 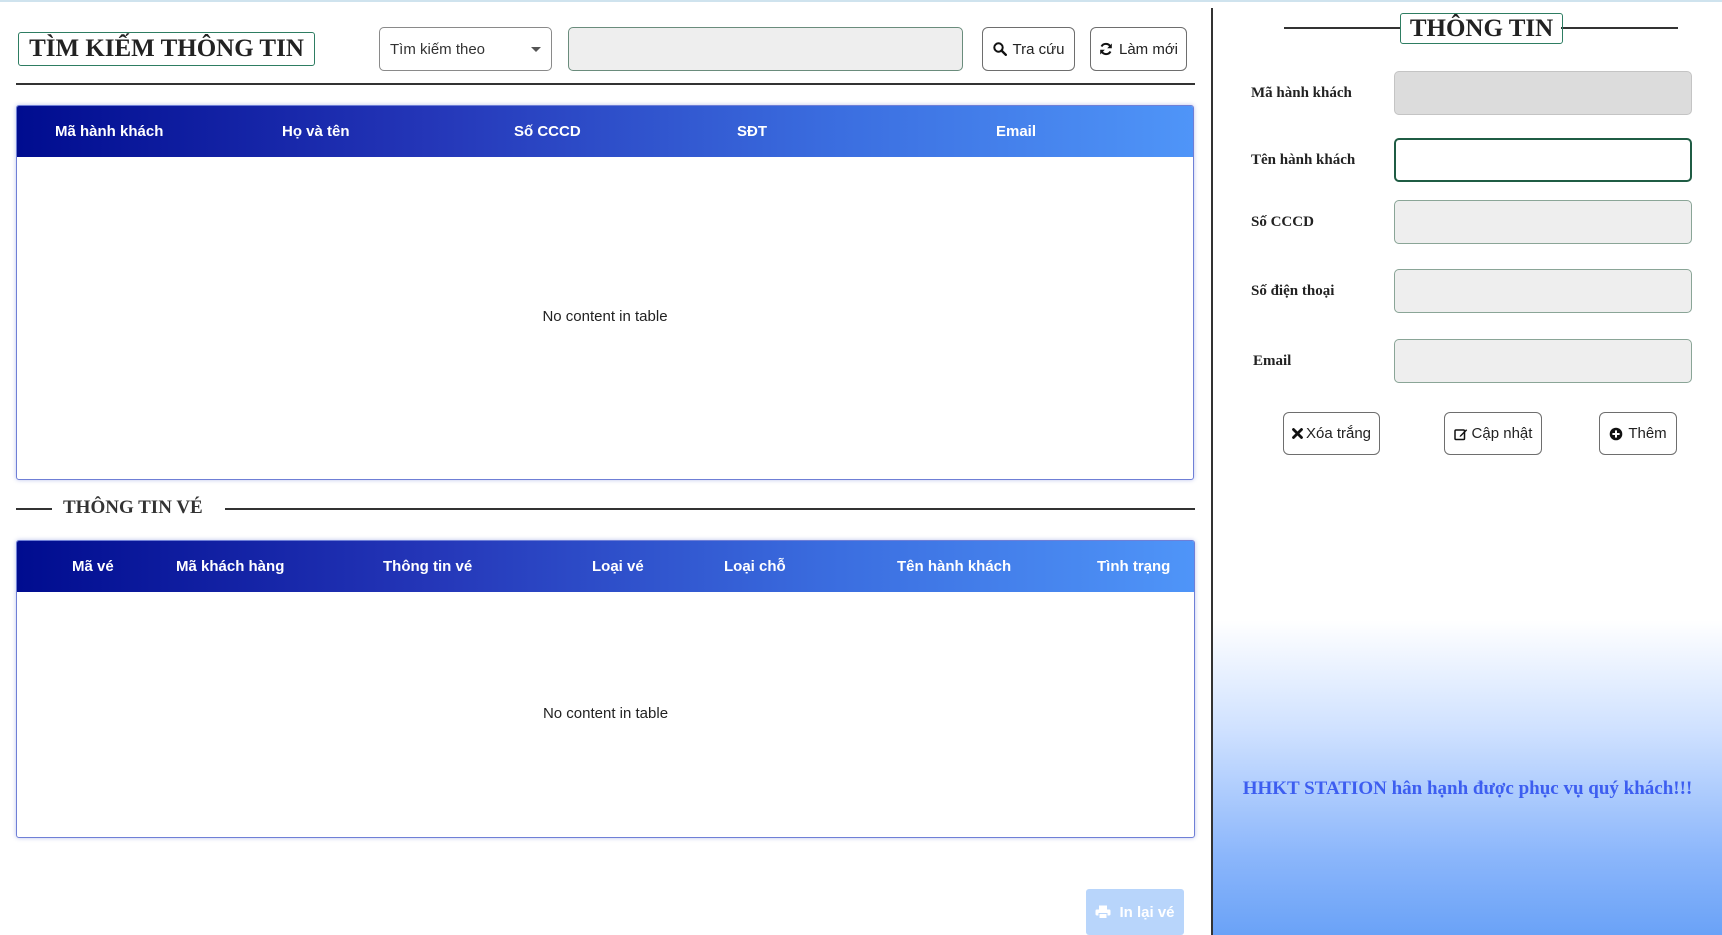 I want to click on info-heading-line-right, so click(x=1619, y=28).